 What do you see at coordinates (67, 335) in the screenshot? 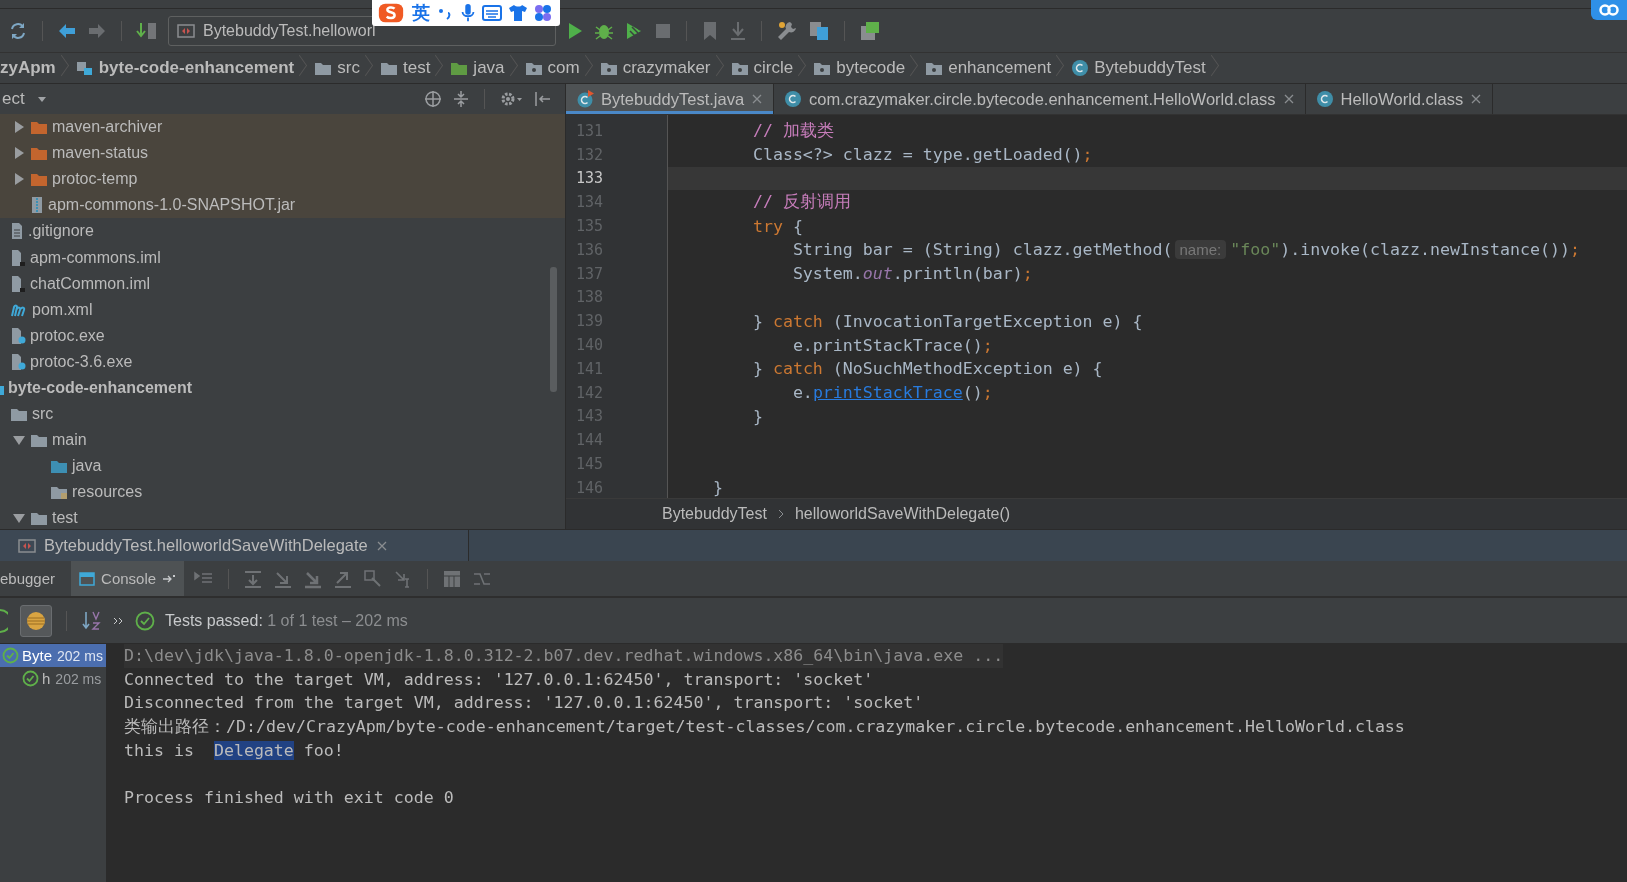
I see `tree-item: protoc.exe` at bounding box center [67, 335].